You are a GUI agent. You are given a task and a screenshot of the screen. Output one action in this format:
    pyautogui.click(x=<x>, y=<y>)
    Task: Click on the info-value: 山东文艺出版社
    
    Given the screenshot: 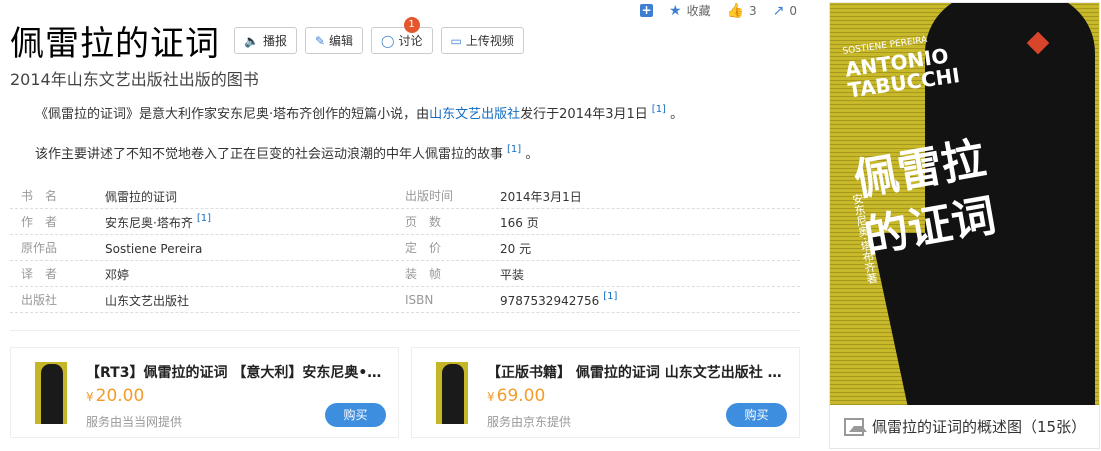 What is the action you would take?
    pyautogui.click(x=147, y=300)
    